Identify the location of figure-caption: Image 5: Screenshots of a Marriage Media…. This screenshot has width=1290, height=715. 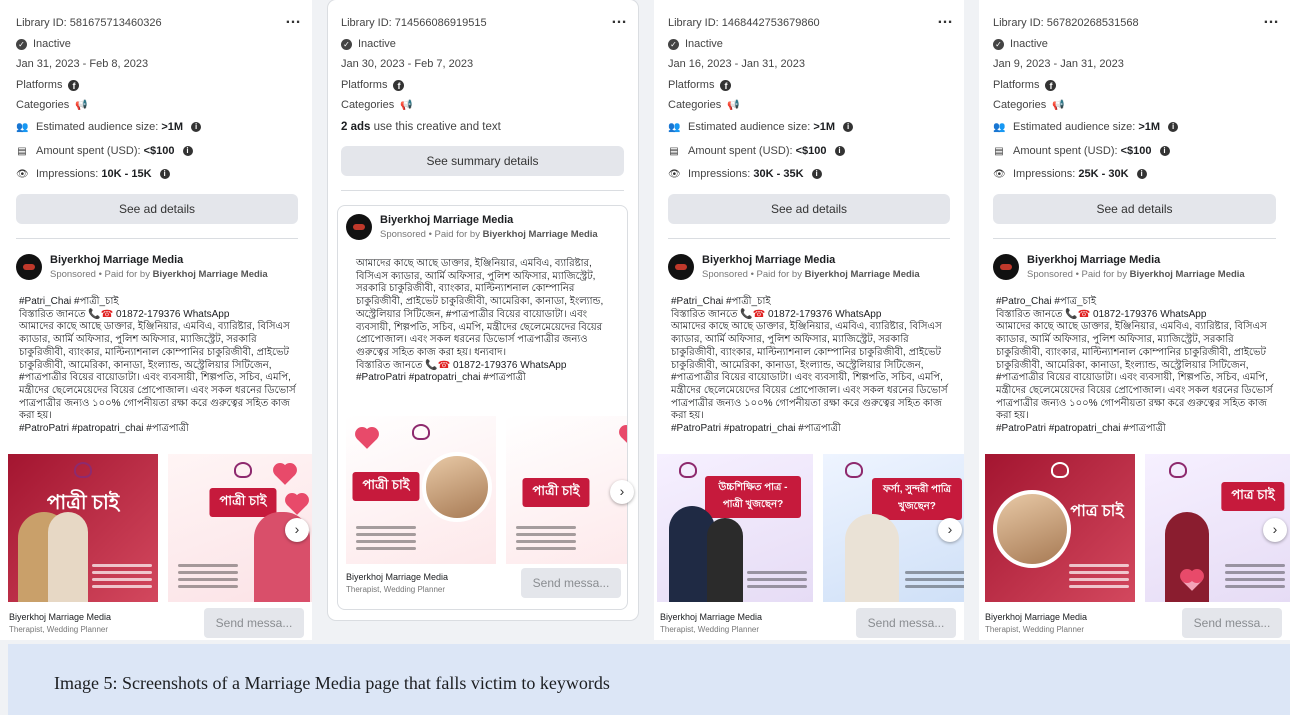
(649, 679).